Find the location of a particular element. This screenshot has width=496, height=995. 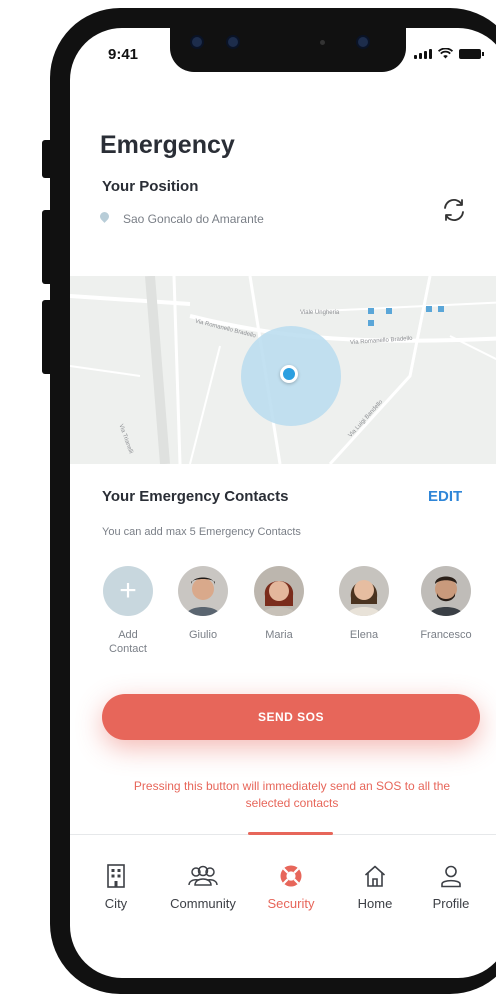

send-sos-button: SEND SOS is located at coordinates (291, 717).